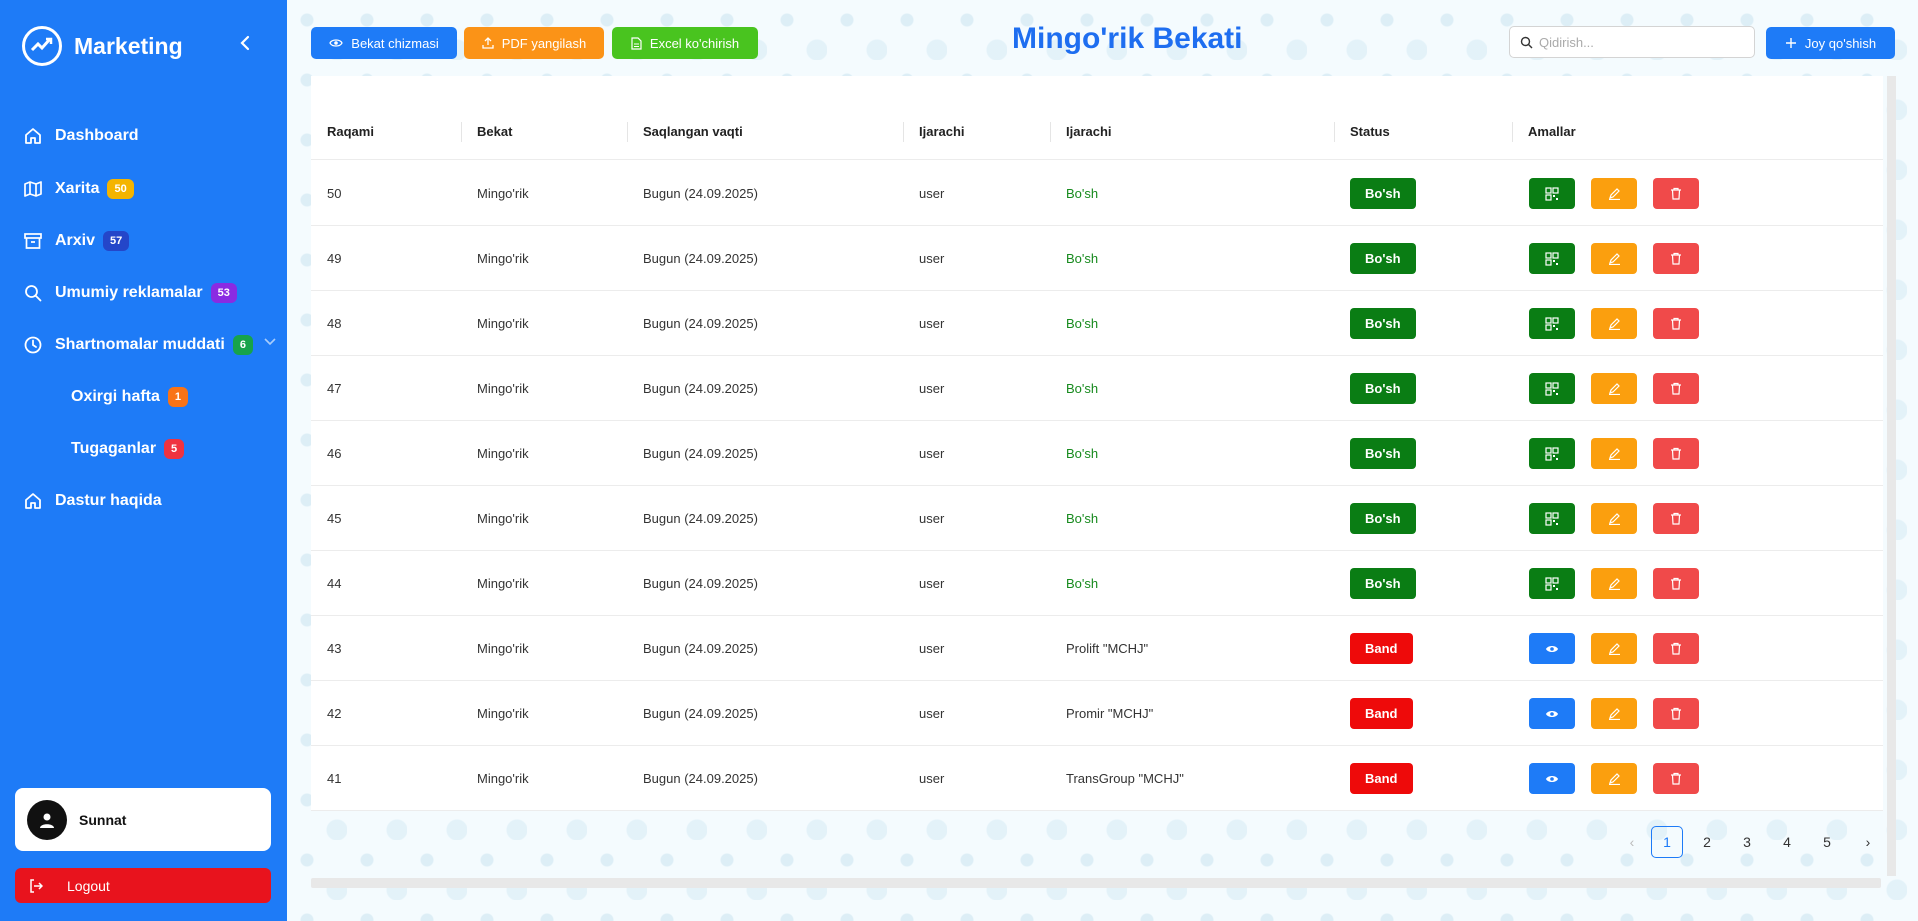 The width and height of the screenshot is (1918, 921). What do you see at coordinates (334, 778) in the screenshot?
I see `cell-number: 41` at bounding box center [334, 778].